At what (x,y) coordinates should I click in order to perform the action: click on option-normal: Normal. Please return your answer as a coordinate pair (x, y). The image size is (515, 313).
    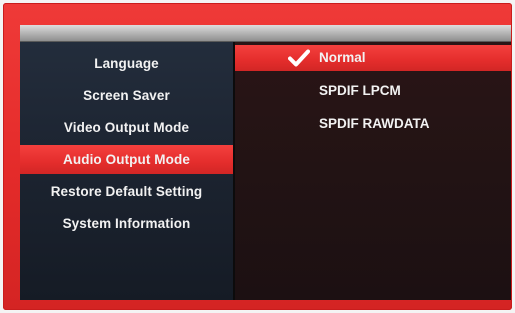
    Looking at the image, I should click on (373, 58).